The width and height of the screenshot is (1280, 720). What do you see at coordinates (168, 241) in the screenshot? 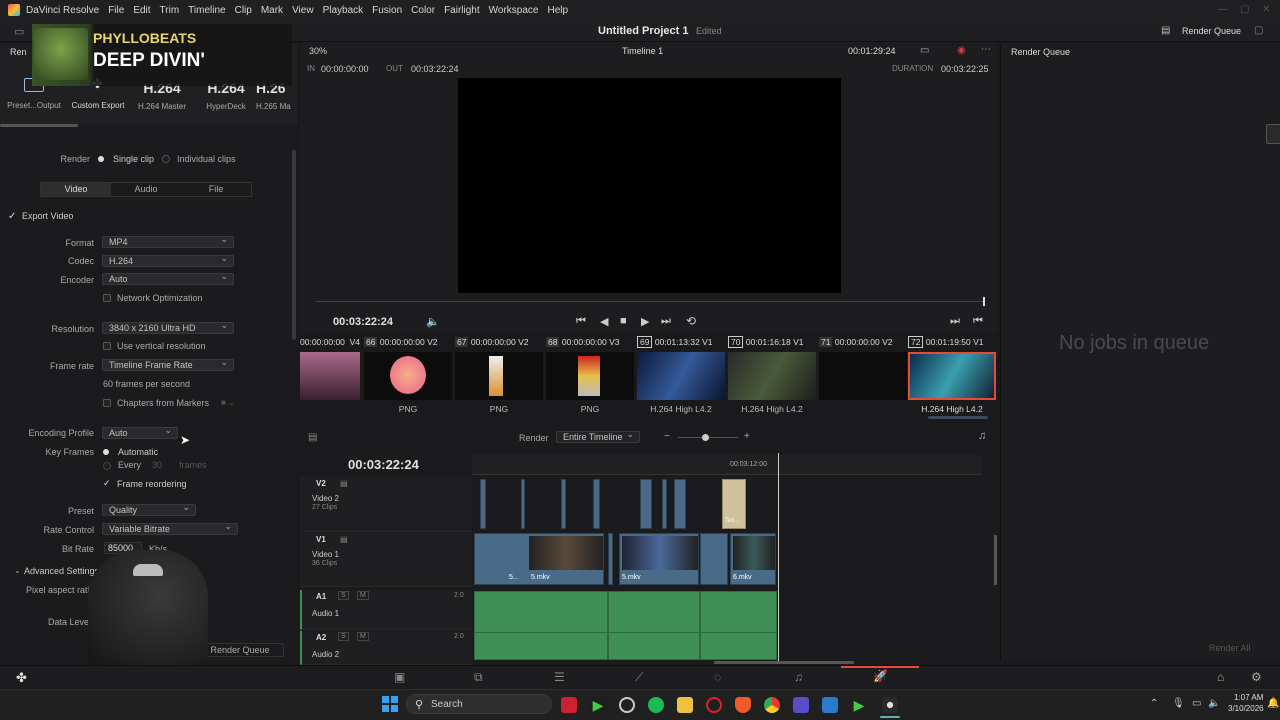
I see `format-select: MP4` at bounding box center [168, 241].